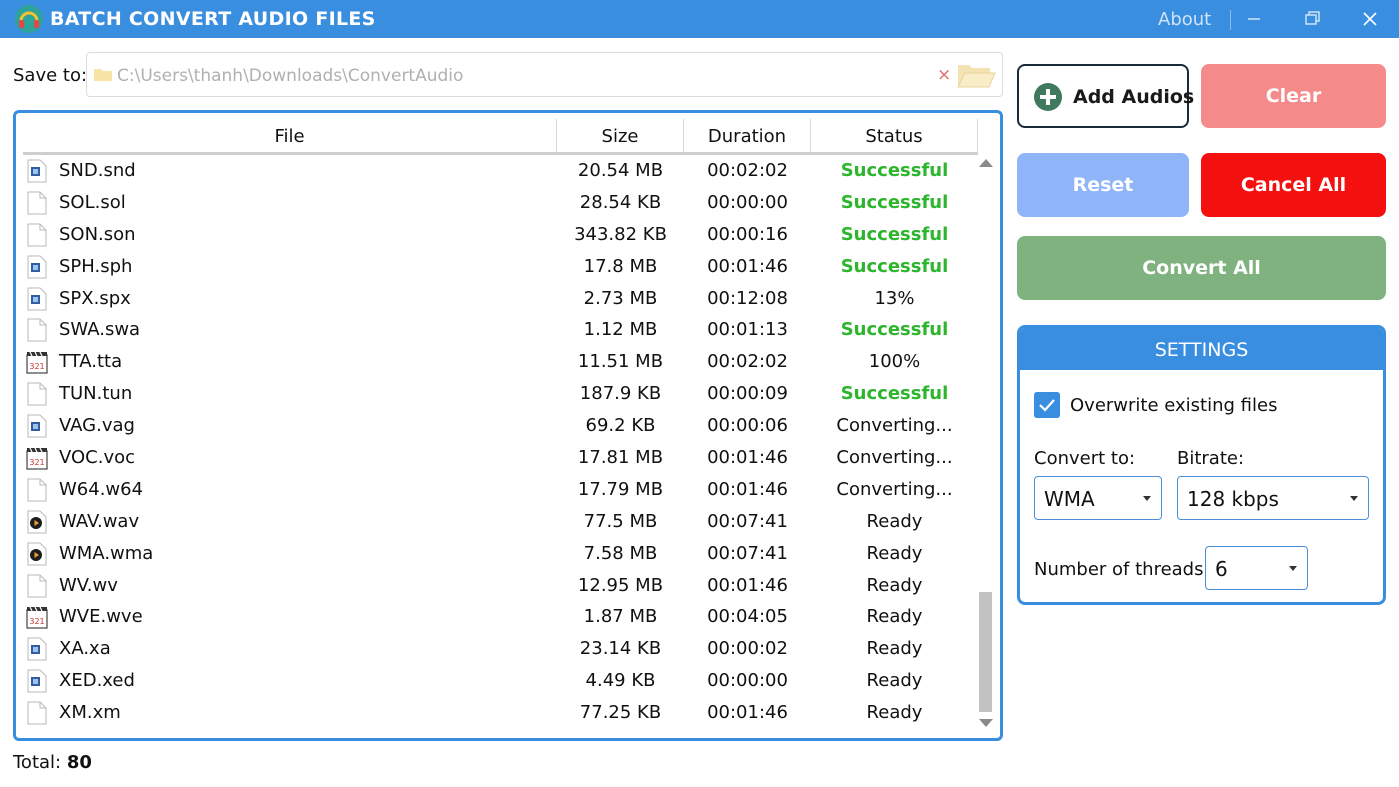 The image size is (1399, 787). I want to click on table-row: XM.xm 77.25 KB 00:01:46 Ready, so click(500, 713).